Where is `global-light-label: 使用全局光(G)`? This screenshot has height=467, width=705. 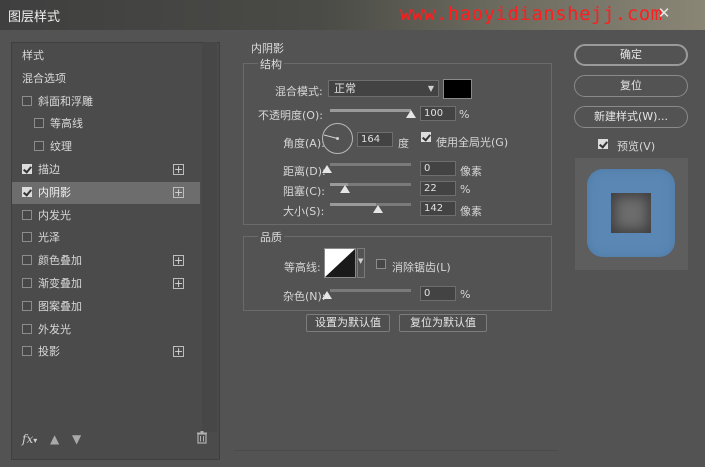
global-light-label: 使用全局光(G) is located at coordinates (472, 142).